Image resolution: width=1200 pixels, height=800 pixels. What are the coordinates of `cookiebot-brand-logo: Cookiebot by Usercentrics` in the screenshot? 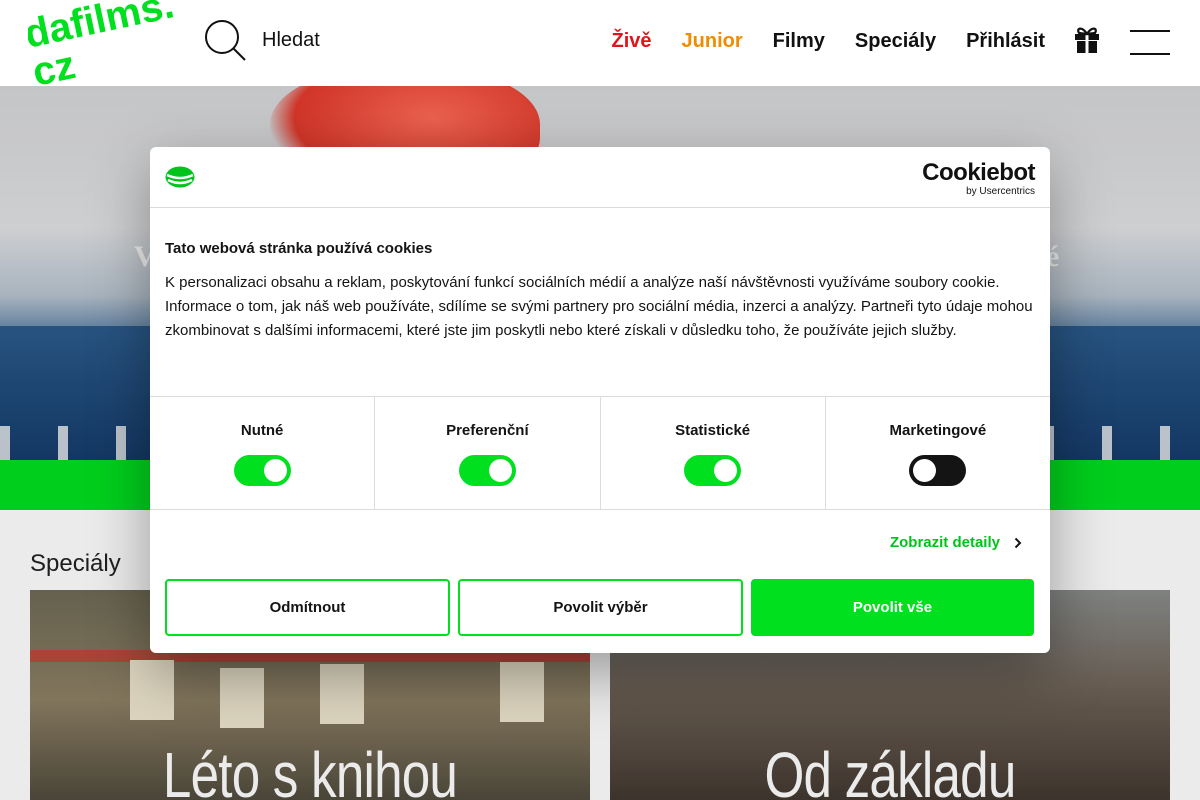 It's located at (978, 179).